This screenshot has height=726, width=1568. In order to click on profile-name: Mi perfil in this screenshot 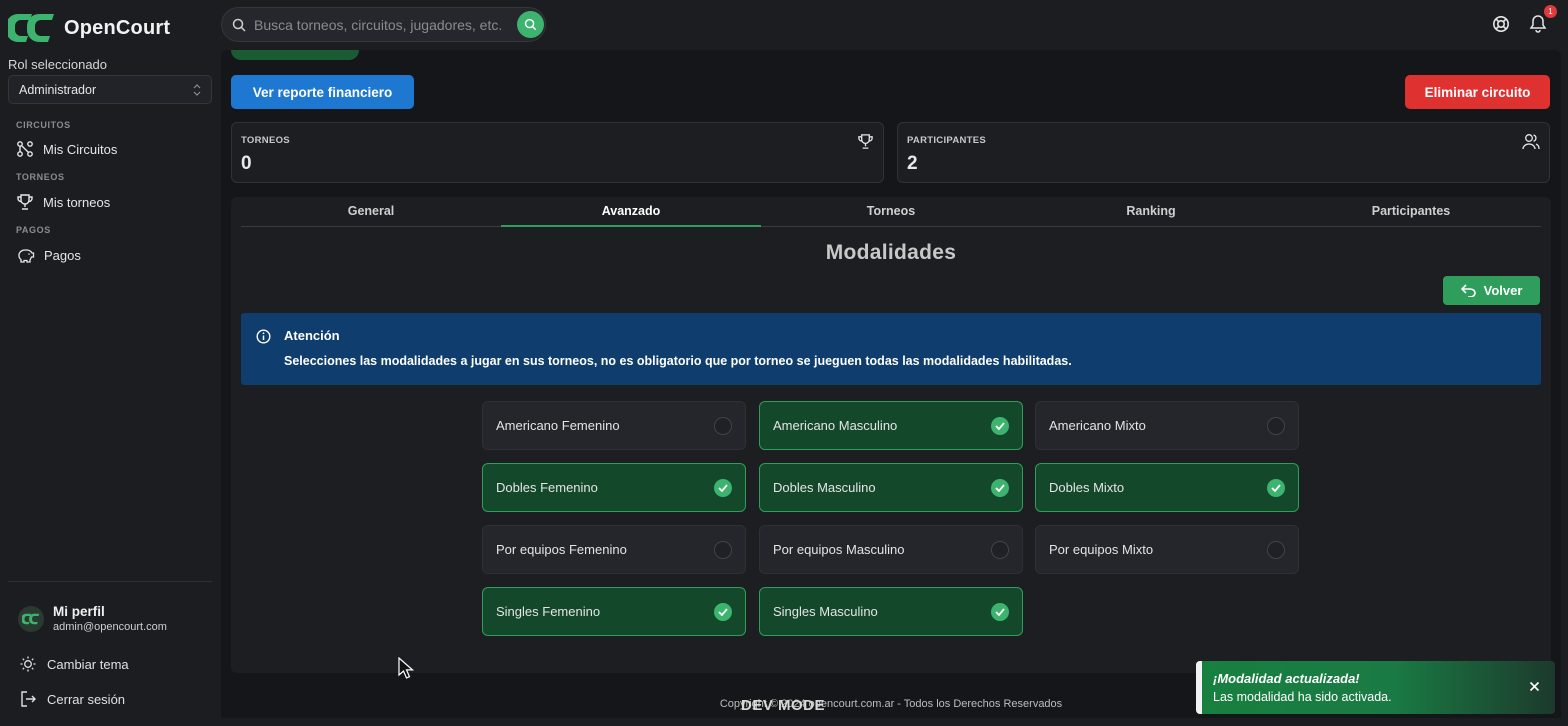, I will do `click(79, 611)`.